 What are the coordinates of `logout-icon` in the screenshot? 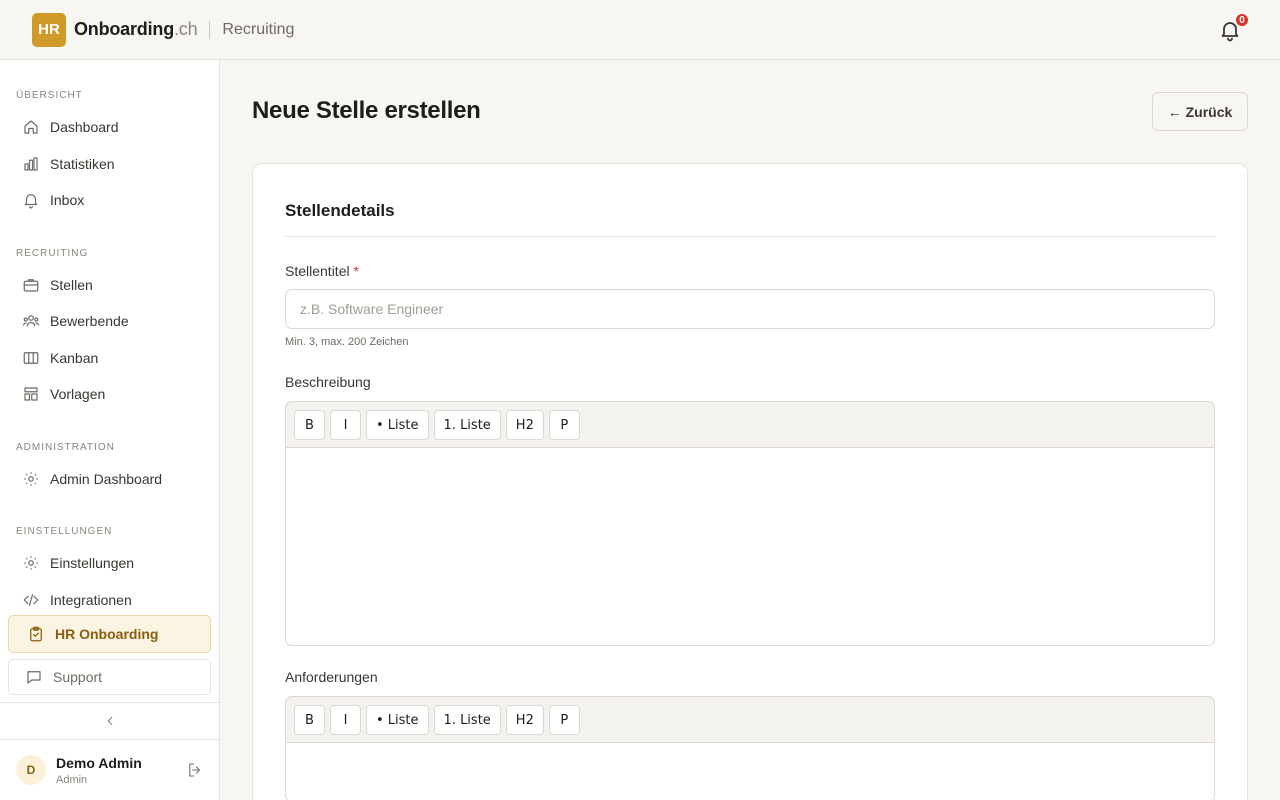 It's located at (195, 770).